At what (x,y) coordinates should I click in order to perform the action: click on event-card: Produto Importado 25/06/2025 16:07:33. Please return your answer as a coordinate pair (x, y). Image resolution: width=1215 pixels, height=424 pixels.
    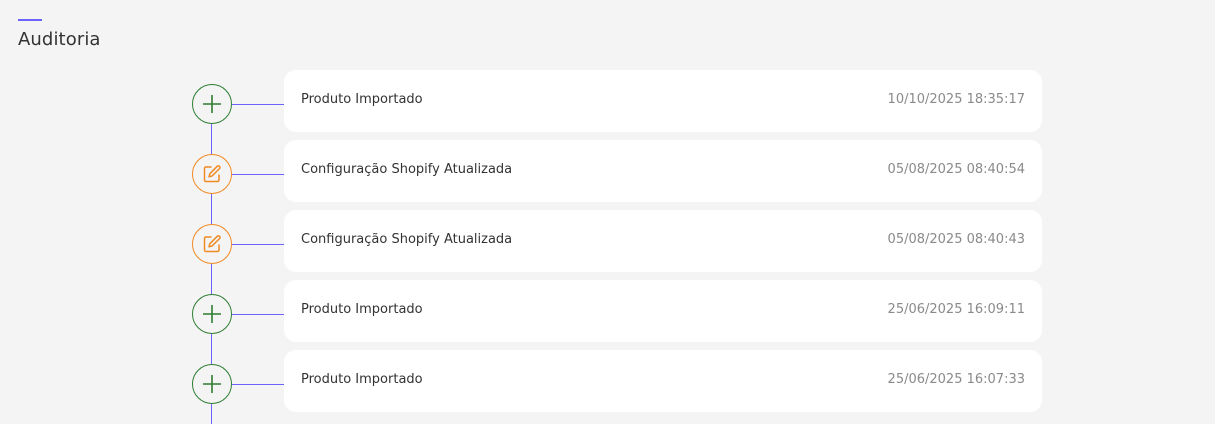
    Looking at the image, I should click on (663, 381).